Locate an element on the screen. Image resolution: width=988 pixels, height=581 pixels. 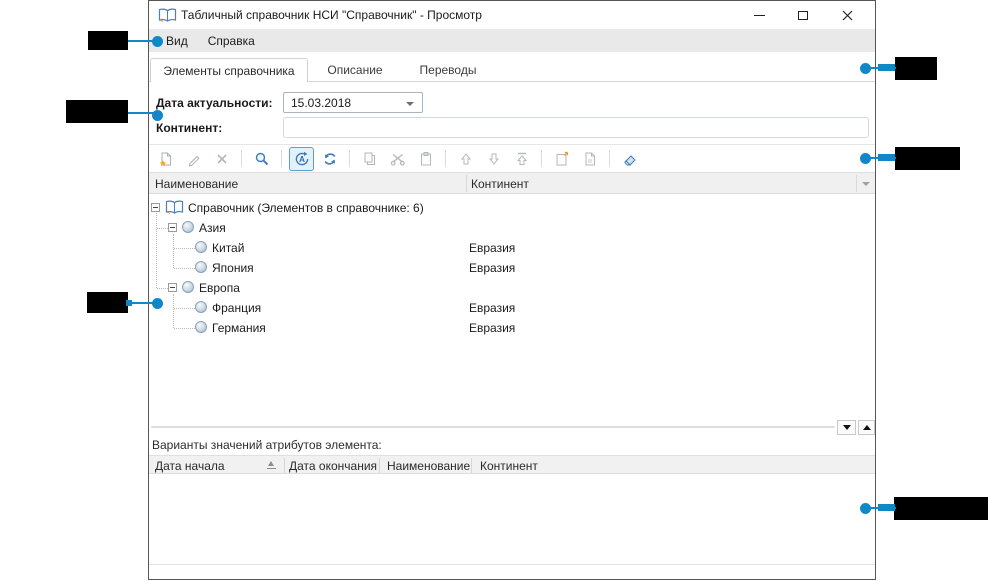
annotation-box-tabs is located at coordinates (916, 68).